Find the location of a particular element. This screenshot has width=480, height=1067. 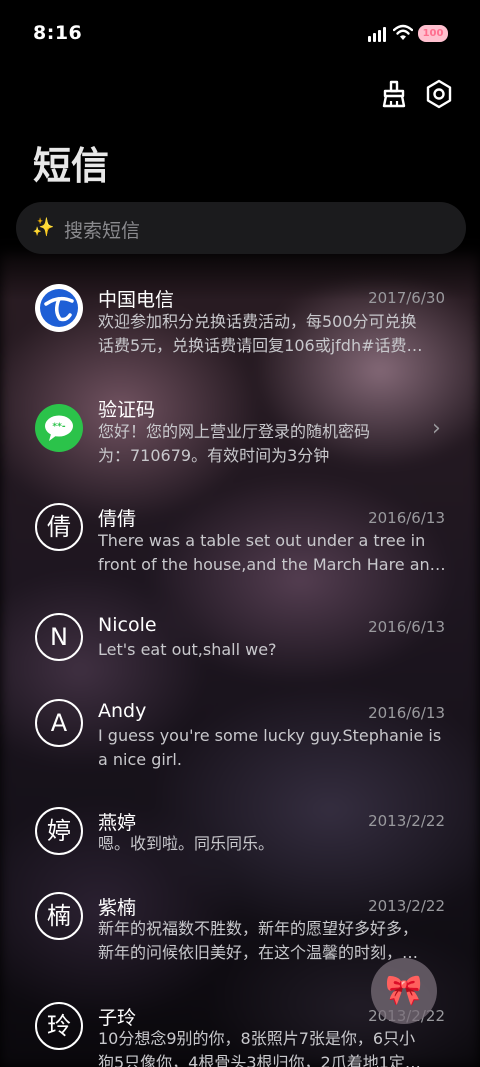

search-bar: ✨ 搜索短信 is located at coordinates (241, 228).